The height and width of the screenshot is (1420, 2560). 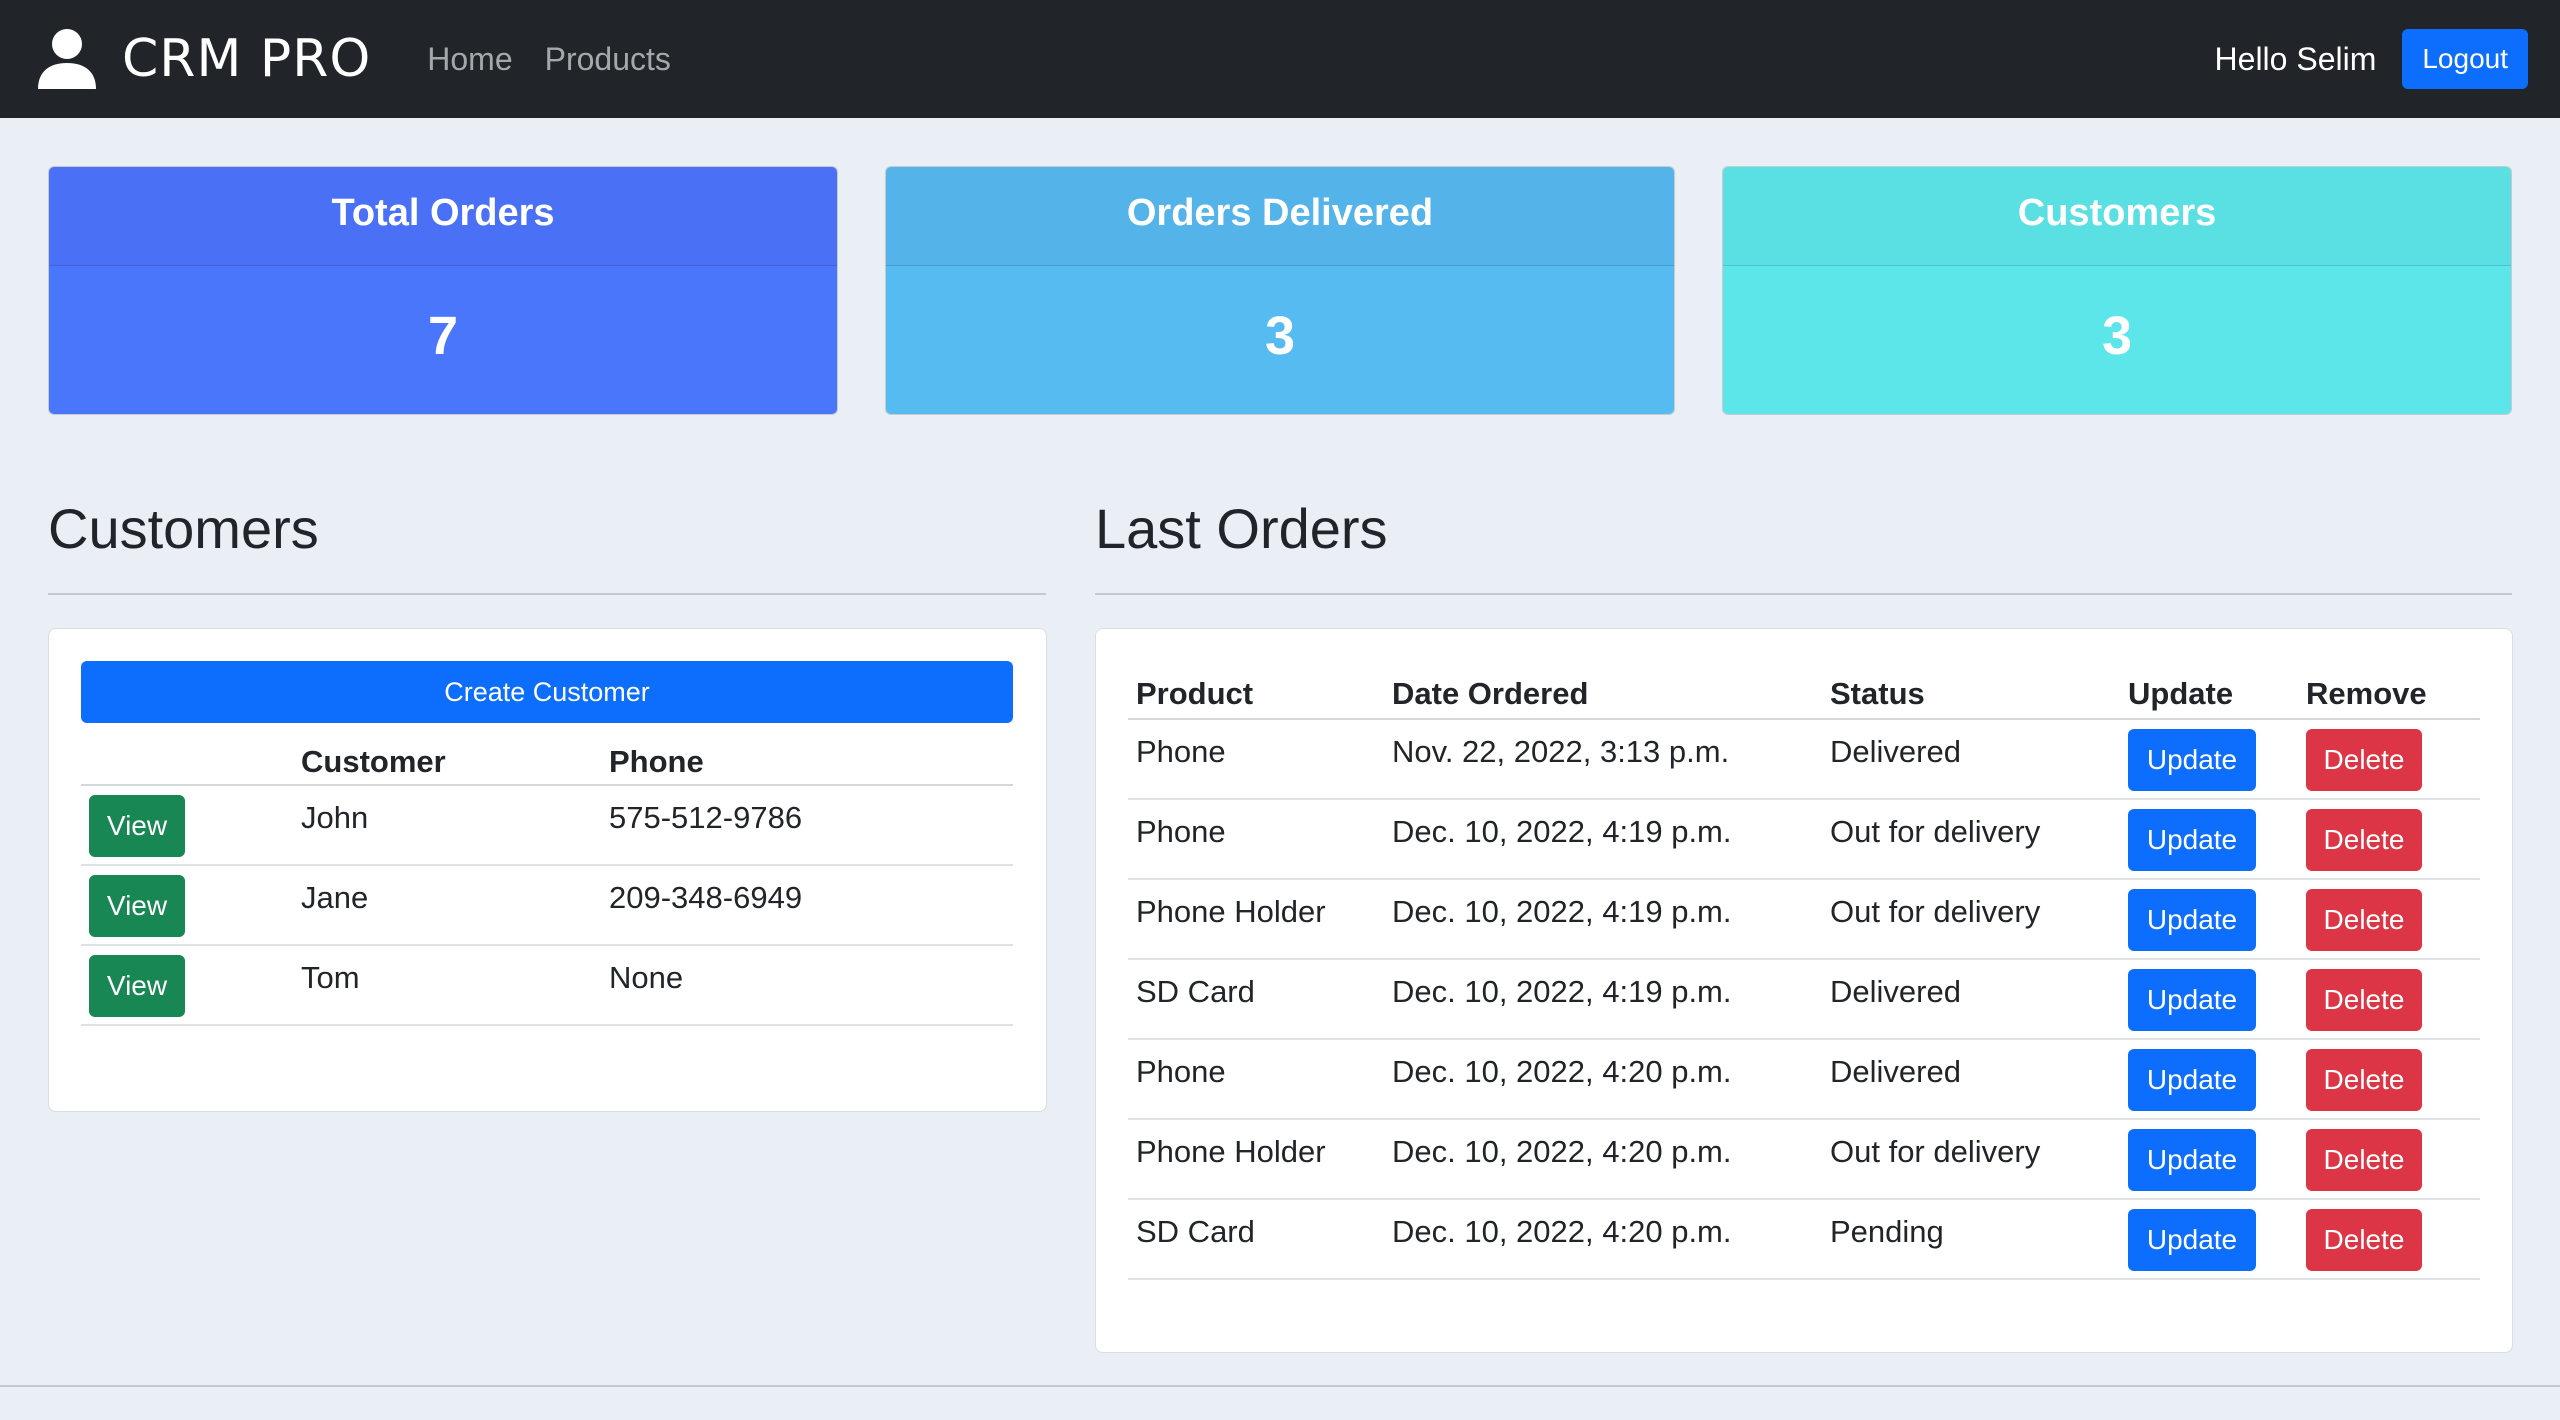 What do you see at coordinates (2295, 58) in the screenshot?
I see `user-greeting: Hello Selim` at bounding box center [2295, 58].